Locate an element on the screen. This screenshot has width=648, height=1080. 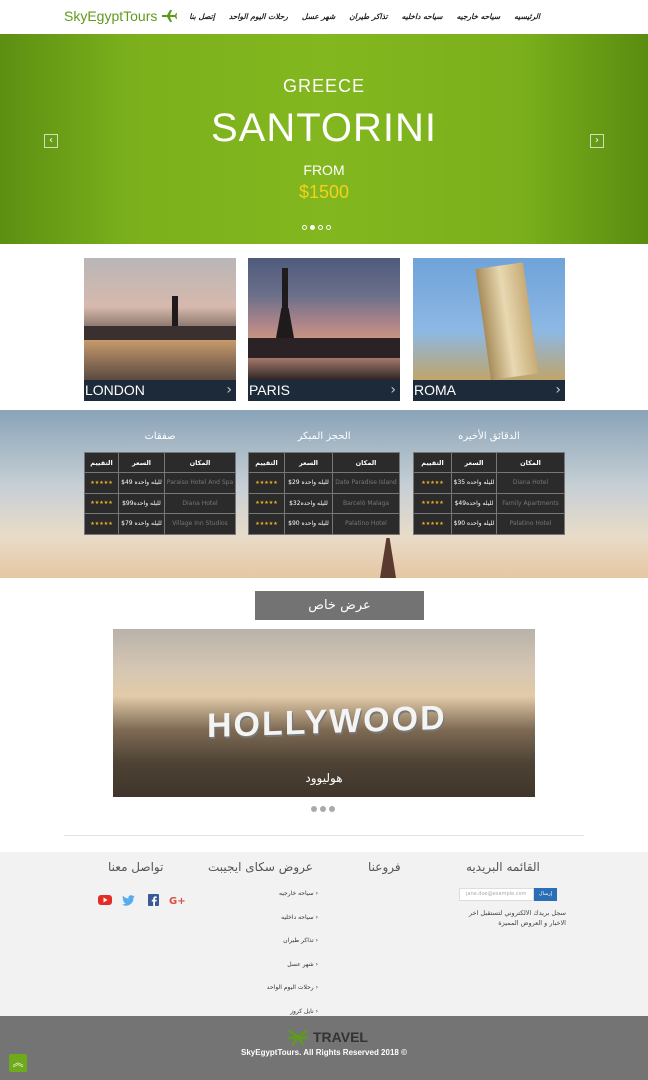
nav-home: الرئيسيه is located at coordinates (527, 16).